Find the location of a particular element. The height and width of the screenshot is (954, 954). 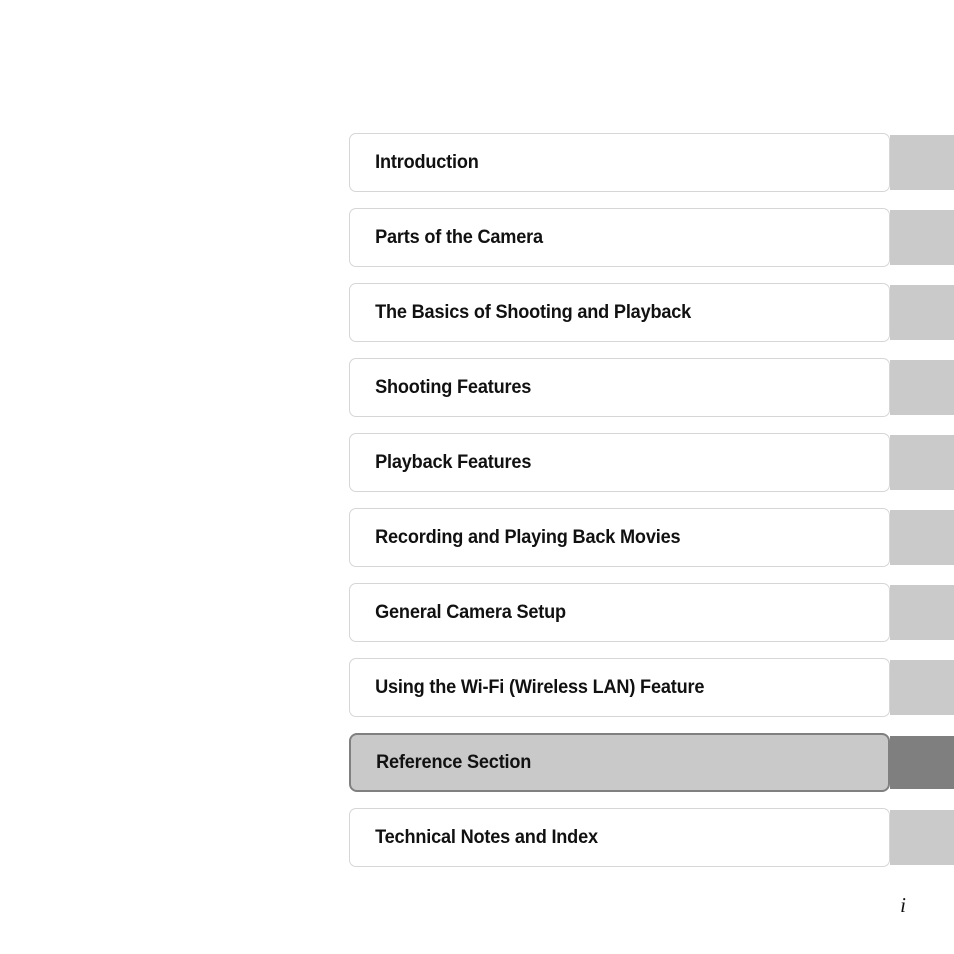

chapter-index-row: The Basics of Shooting and Playback is located at coordinates (651, 312).